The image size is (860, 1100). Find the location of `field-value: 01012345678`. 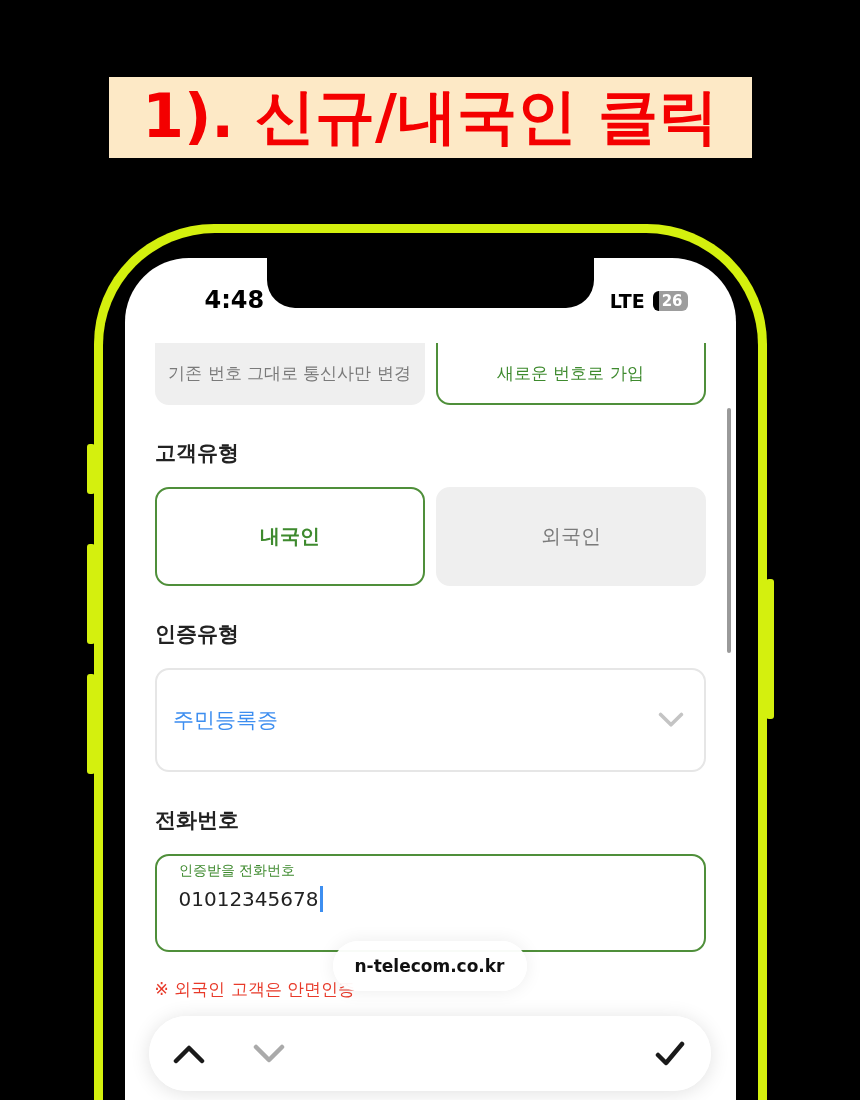

field-value: 01012345678 is located at coordinates (248, 899).